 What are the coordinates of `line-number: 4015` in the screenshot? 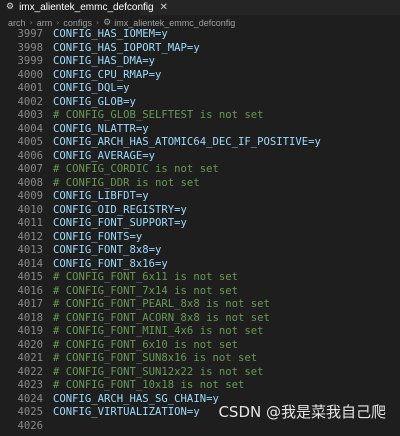 It's located at (30, 277).